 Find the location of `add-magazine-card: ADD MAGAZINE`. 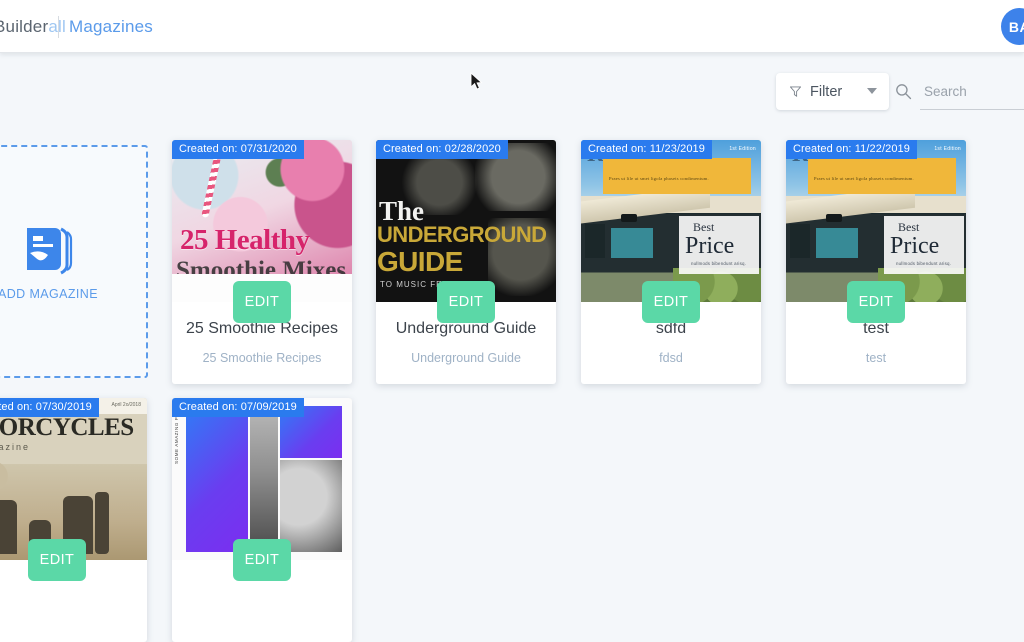

add-magazine-card: ADD MAGAZINE is located at coordinates (74, 261).